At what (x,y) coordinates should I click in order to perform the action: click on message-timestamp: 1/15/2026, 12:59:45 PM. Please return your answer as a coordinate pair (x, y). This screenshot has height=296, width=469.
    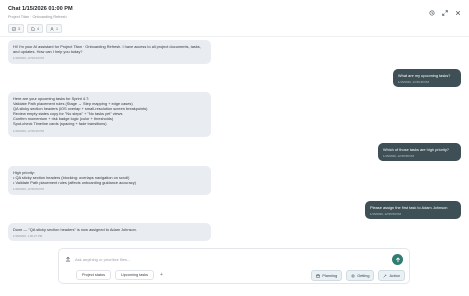
    Looking at the image, I should click on (413, 82).